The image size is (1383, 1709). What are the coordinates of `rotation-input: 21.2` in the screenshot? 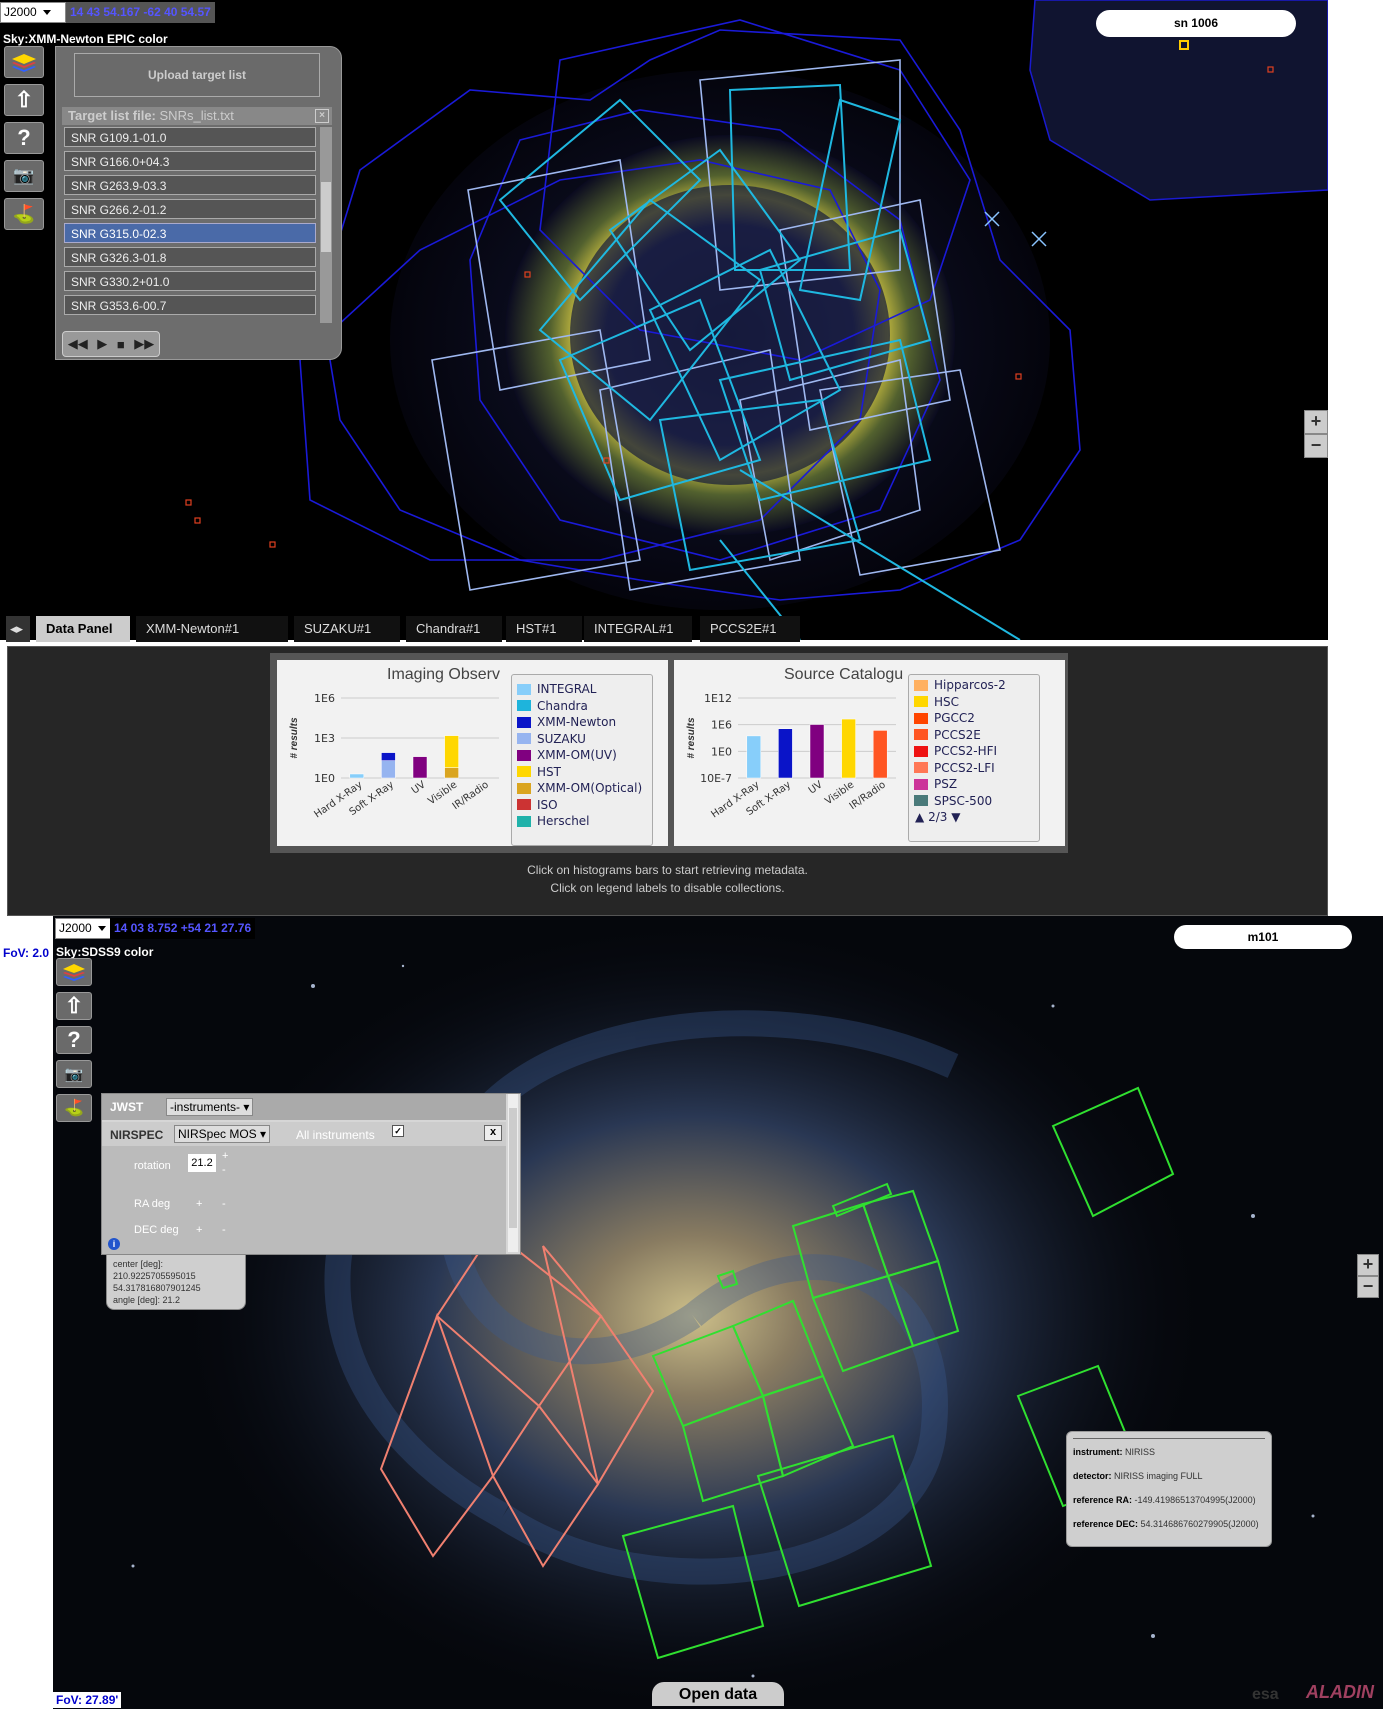 It's located at (202, 1163).